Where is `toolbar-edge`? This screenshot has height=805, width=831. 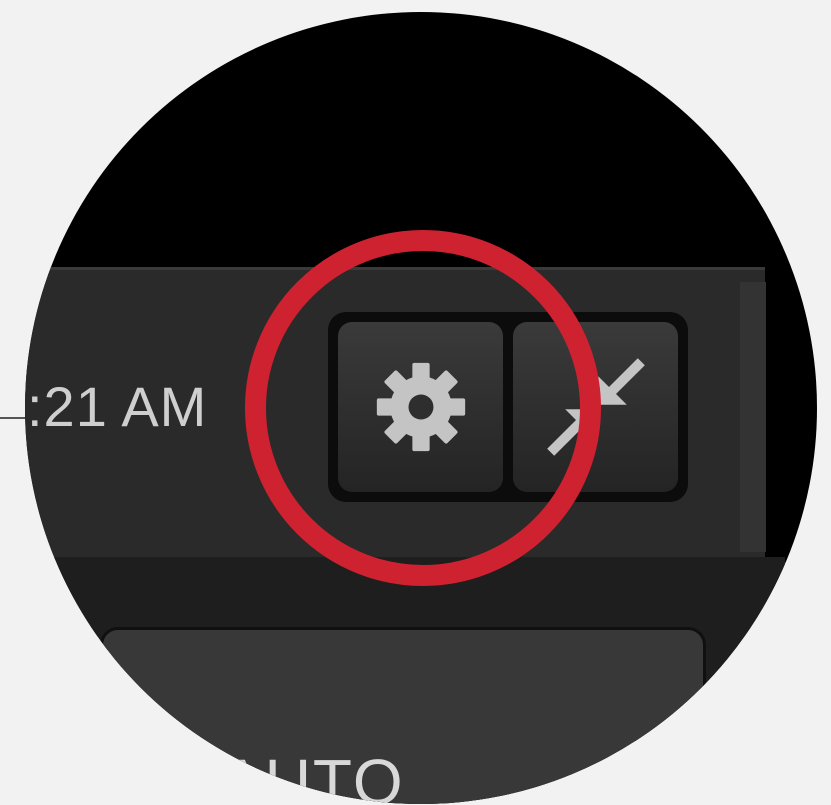
toolbar-edge is located at coordinates (753, 417).